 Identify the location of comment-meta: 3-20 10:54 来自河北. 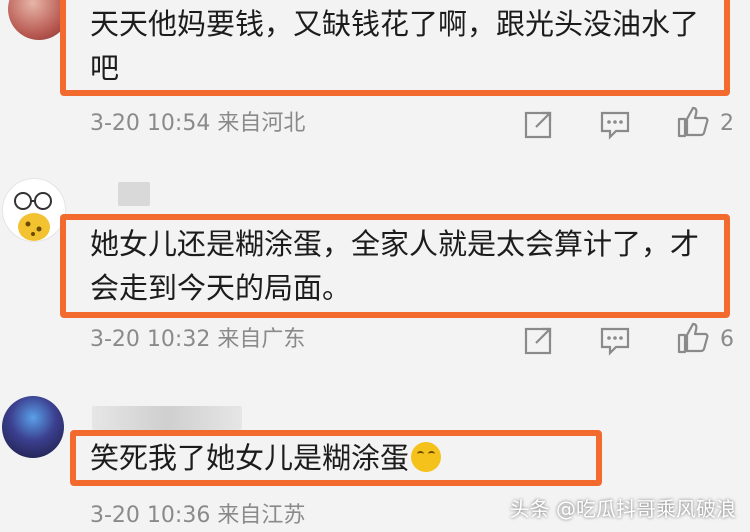
(197, 124).